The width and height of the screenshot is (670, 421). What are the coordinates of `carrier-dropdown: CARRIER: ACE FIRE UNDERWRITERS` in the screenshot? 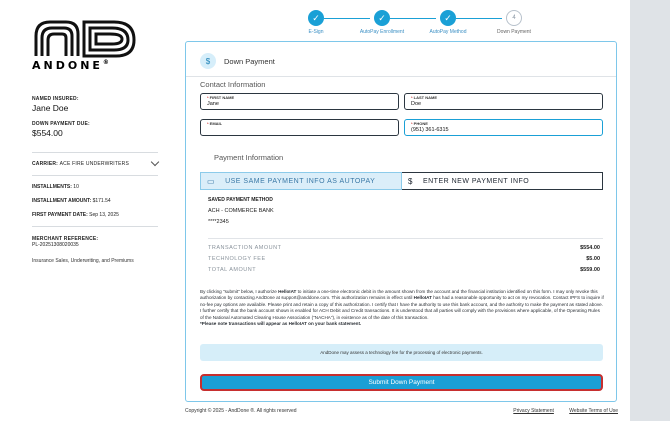 It's located at (96, 164).